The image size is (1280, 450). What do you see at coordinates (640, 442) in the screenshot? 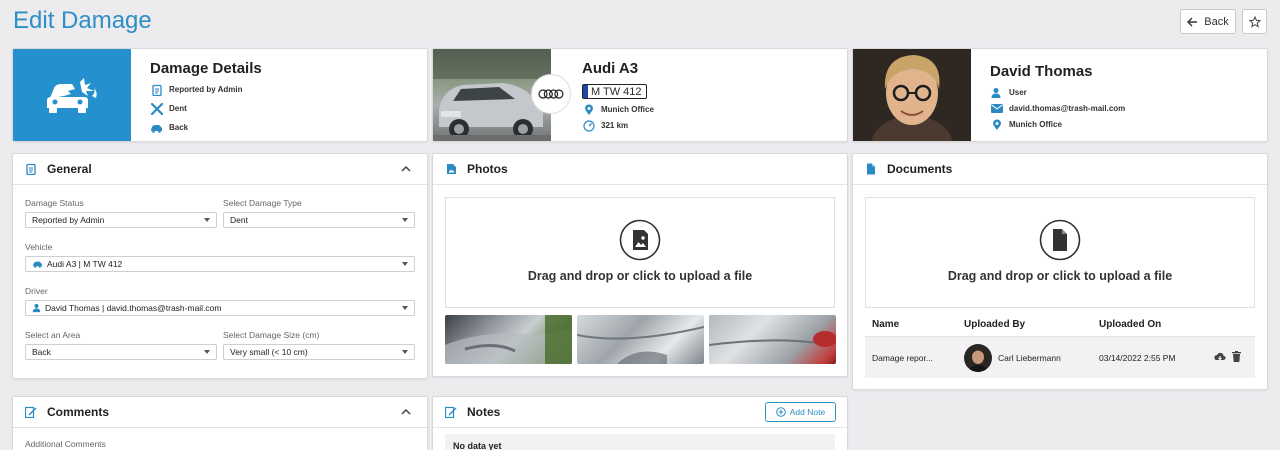
I see `notes-empty-row: No data yet` at bounding box center [640, 442].